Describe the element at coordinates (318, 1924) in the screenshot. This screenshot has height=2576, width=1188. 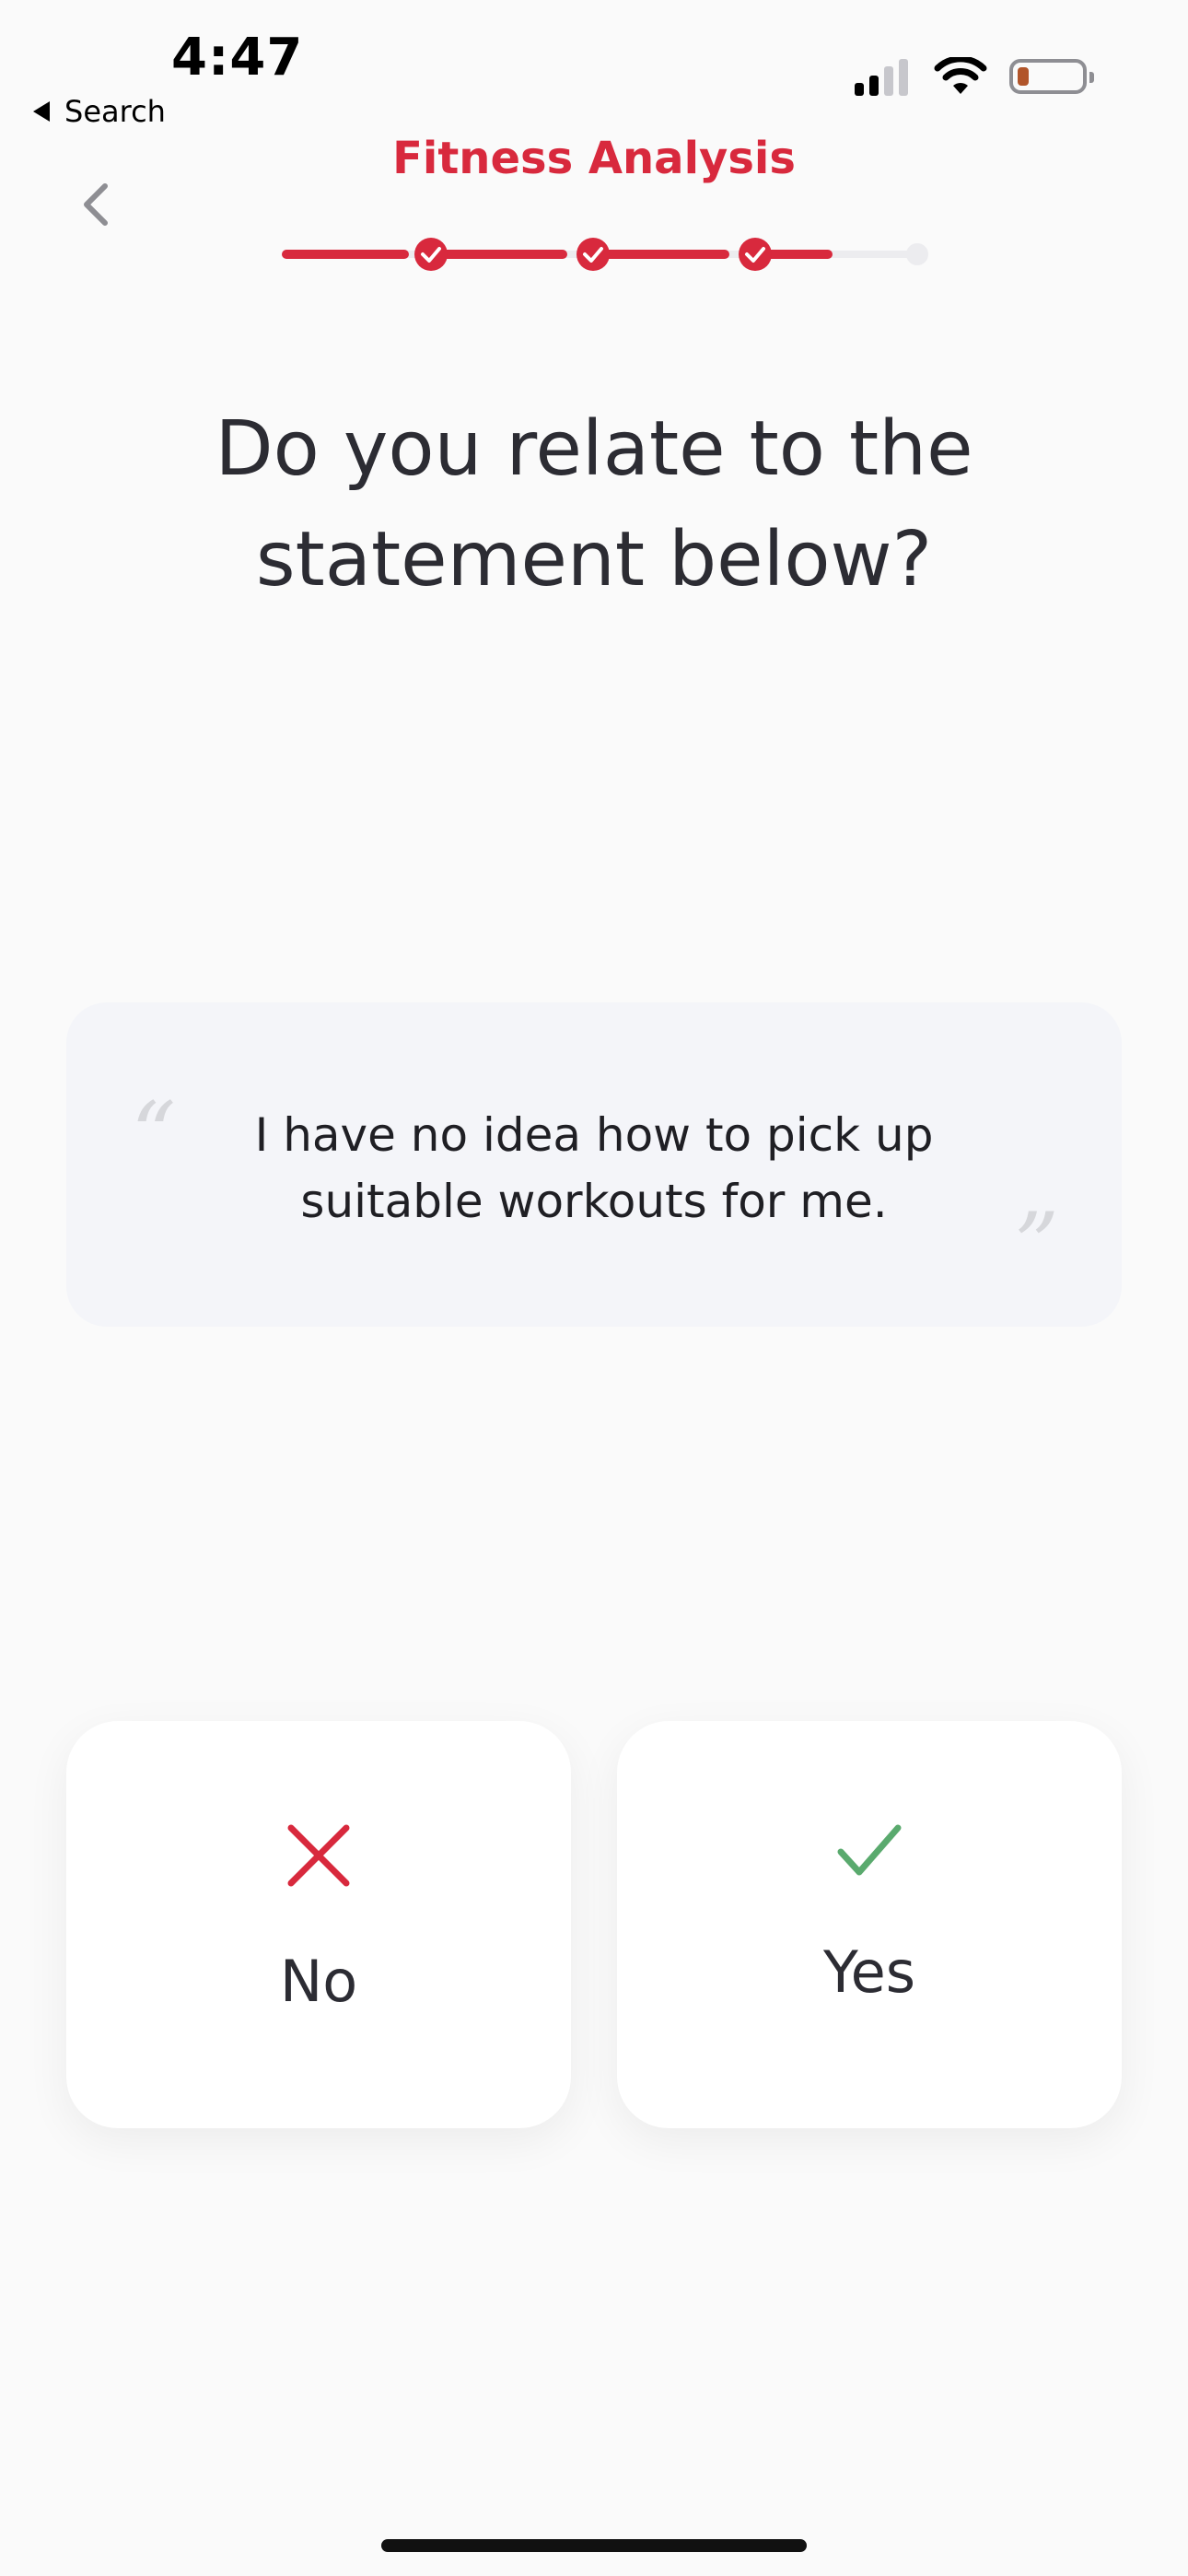
I see `no-button: No` at that location.